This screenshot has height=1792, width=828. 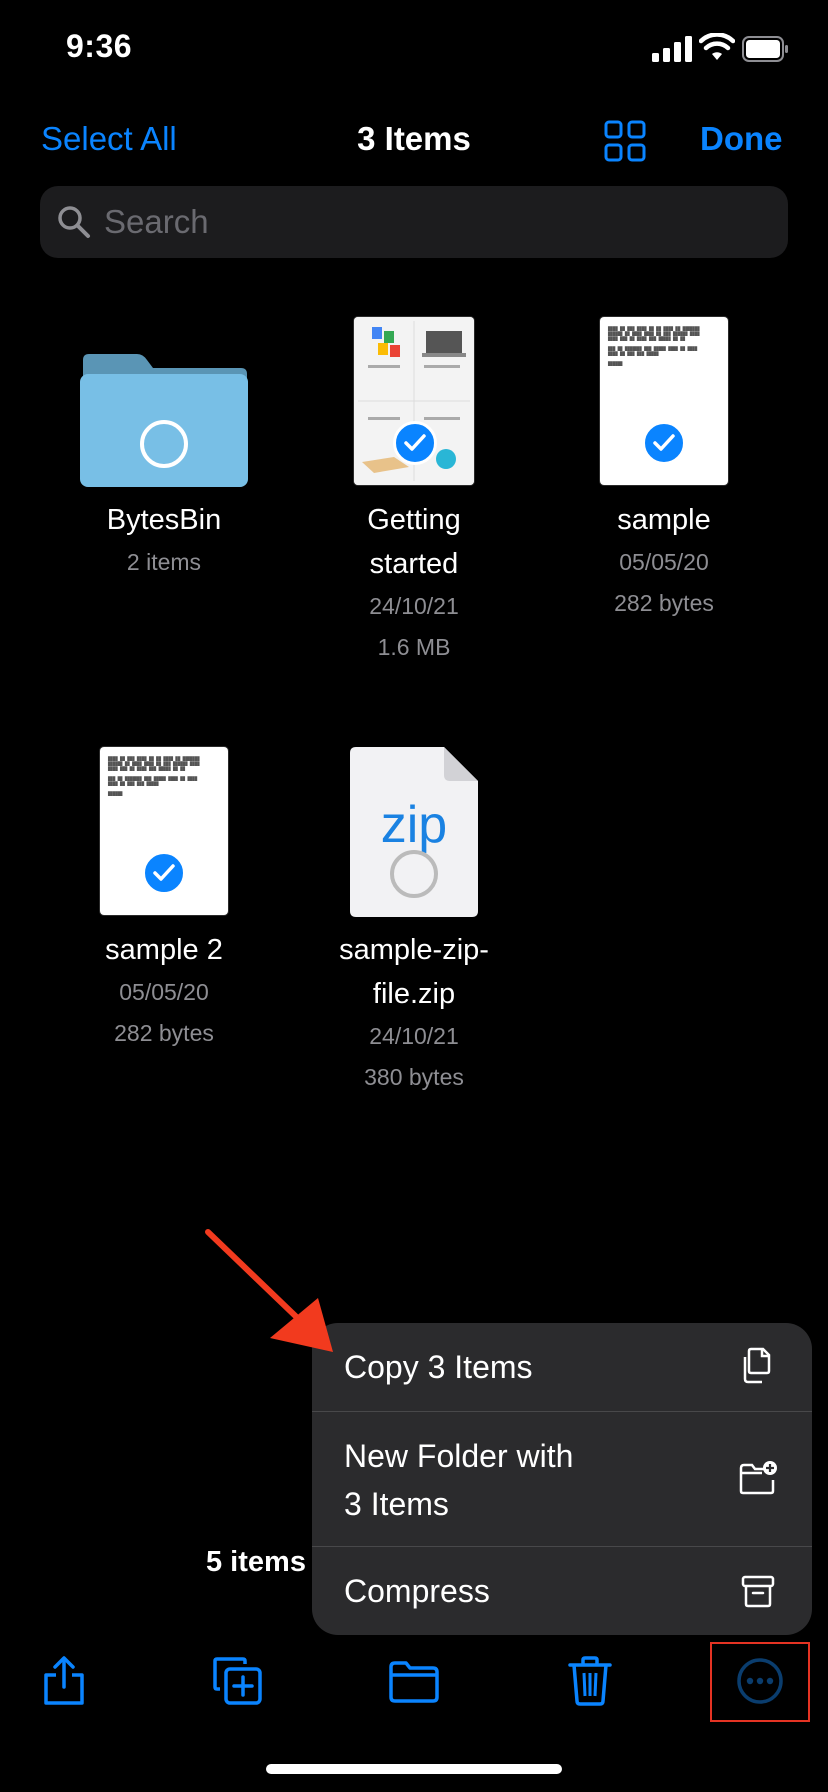 I want to click on menu-item-new-folder: New Folder with 3 Items, so click(x=562, y=1479).